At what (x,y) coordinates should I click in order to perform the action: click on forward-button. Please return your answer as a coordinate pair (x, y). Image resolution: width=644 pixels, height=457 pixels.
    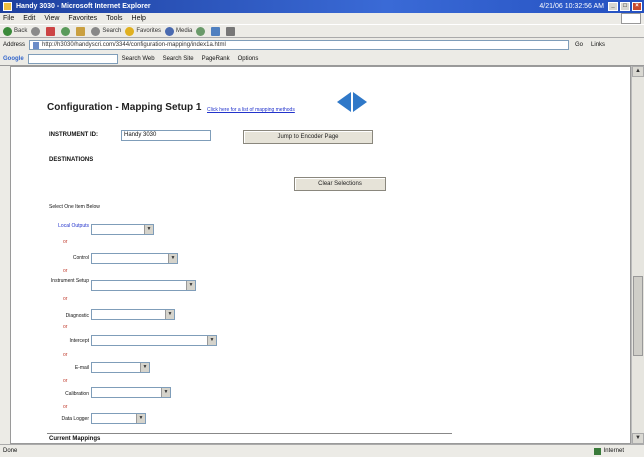
    Looking at the image, I should click on (36, 31).